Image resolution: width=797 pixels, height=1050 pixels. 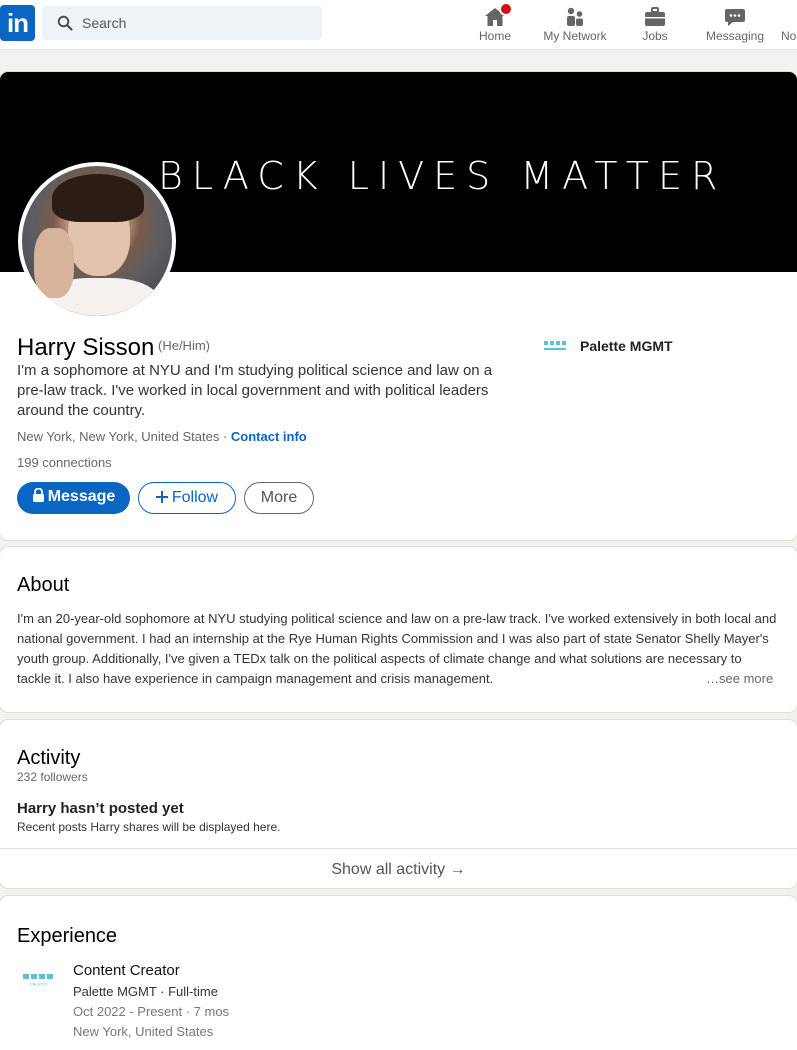 I want to click on nav-home-label: Home, so click(x=494, y=36).